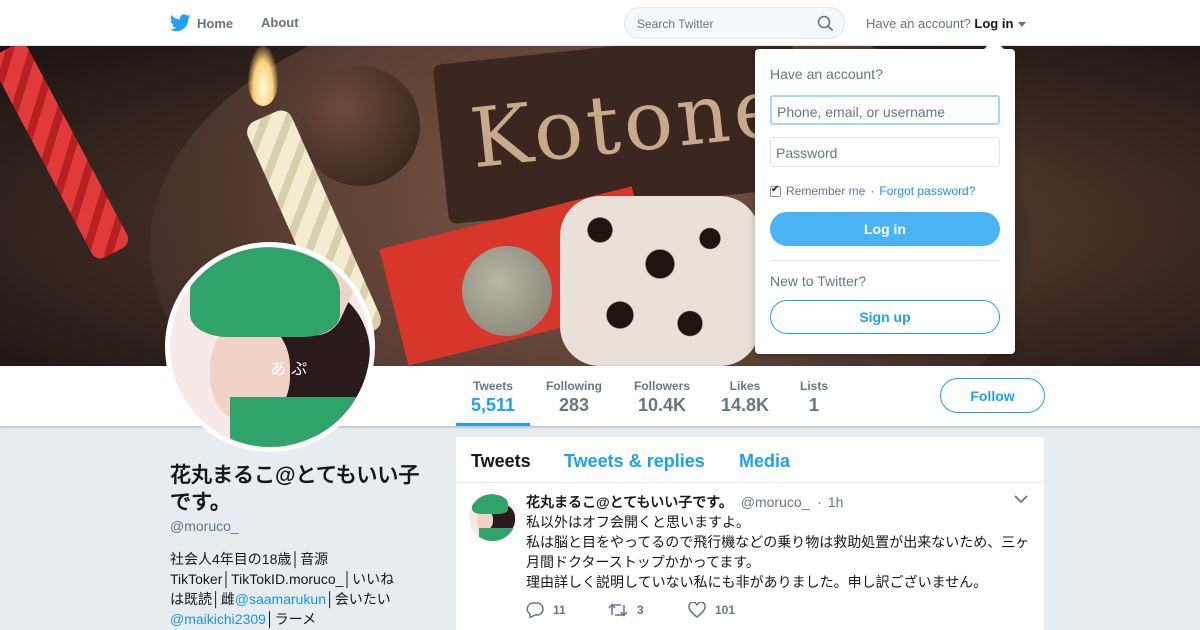  I want to click on timeline-tabs: Tweets Tweets & replies Media, so click(750, 460).